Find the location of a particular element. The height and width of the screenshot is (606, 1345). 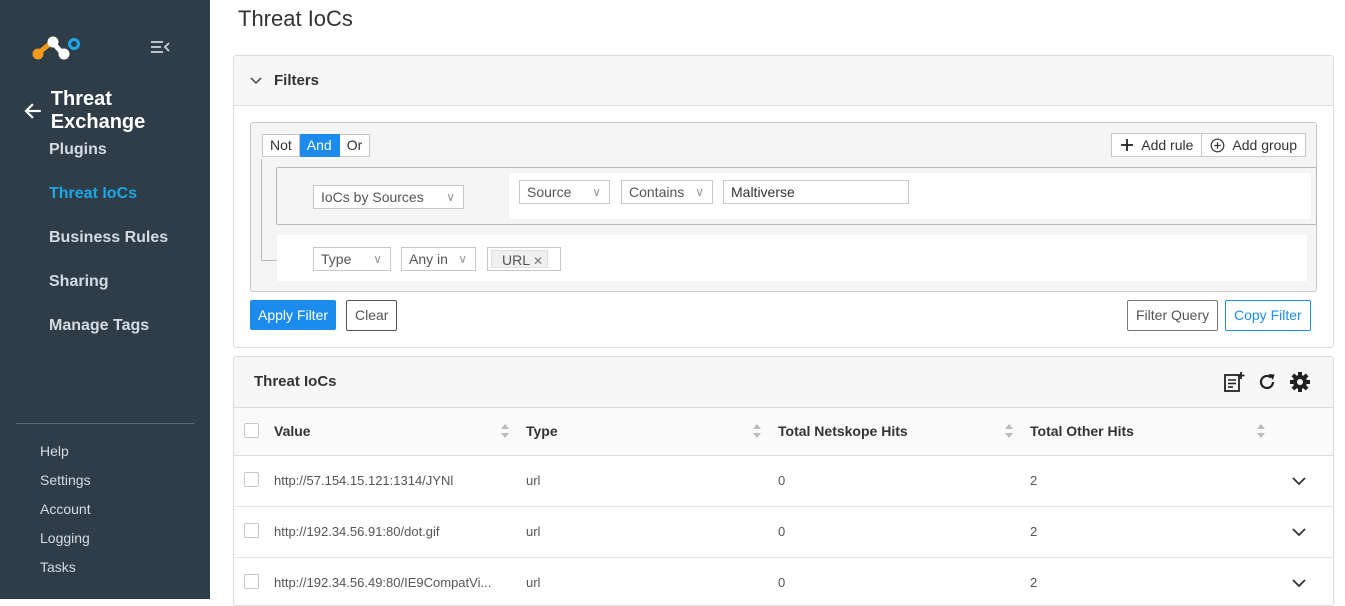

back-label: Threat Exchange is located at coordinates (98, 110).